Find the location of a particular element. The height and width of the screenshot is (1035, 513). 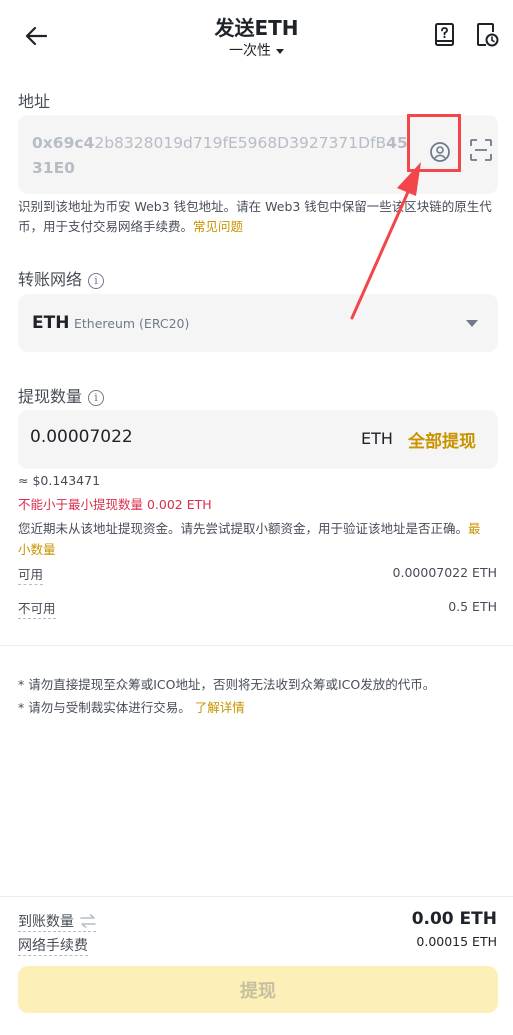

received-amount-label-text: 到账数量 is located at coordinates (46, 922).